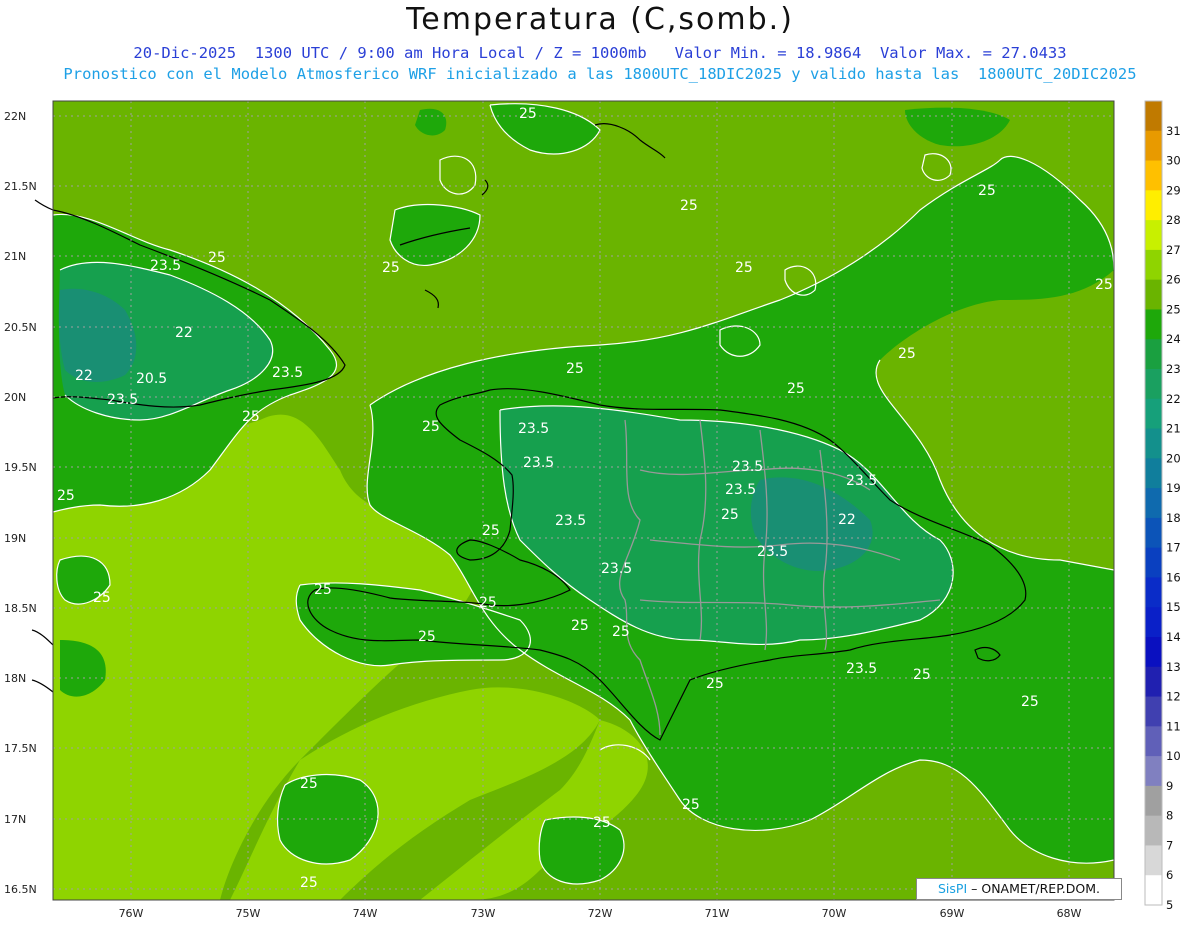 Image resolution: width=1200 pixels, height=927 pixels. I want to click on colorbar-label: 20, so click(1173, 458).